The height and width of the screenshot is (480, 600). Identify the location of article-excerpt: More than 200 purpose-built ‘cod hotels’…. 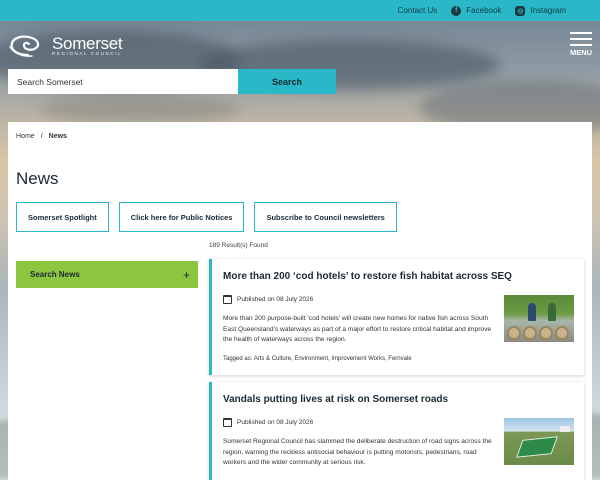
(357, 329).